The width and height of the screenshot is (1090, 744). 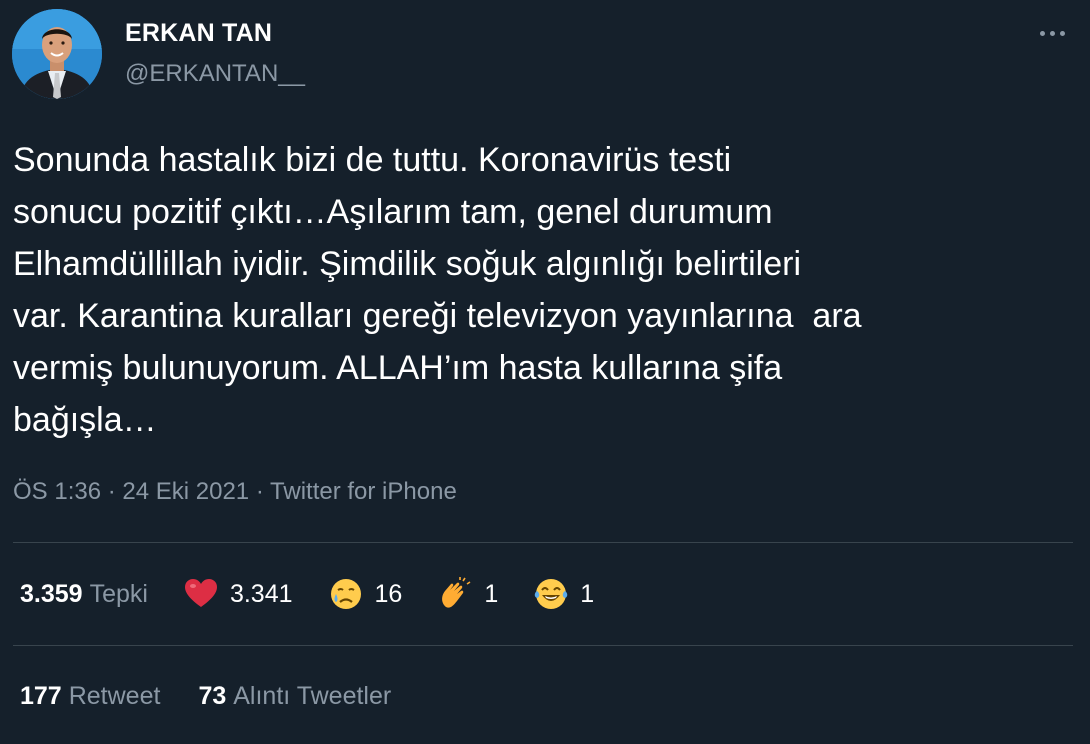 I want to click on user-name: ERKAN TAN, so click(x=198, y=33).